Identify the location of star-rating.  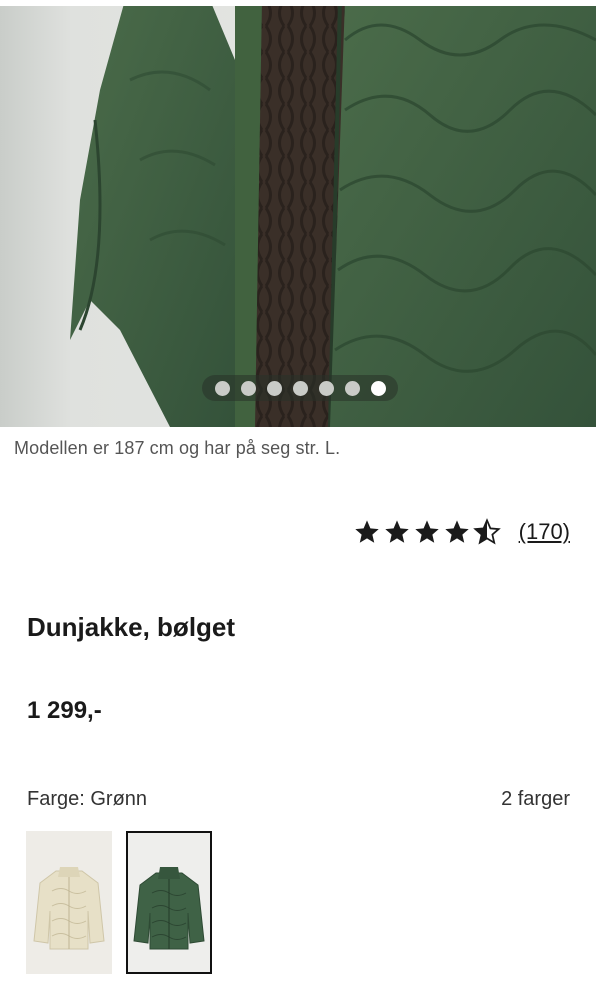
(427, 532).